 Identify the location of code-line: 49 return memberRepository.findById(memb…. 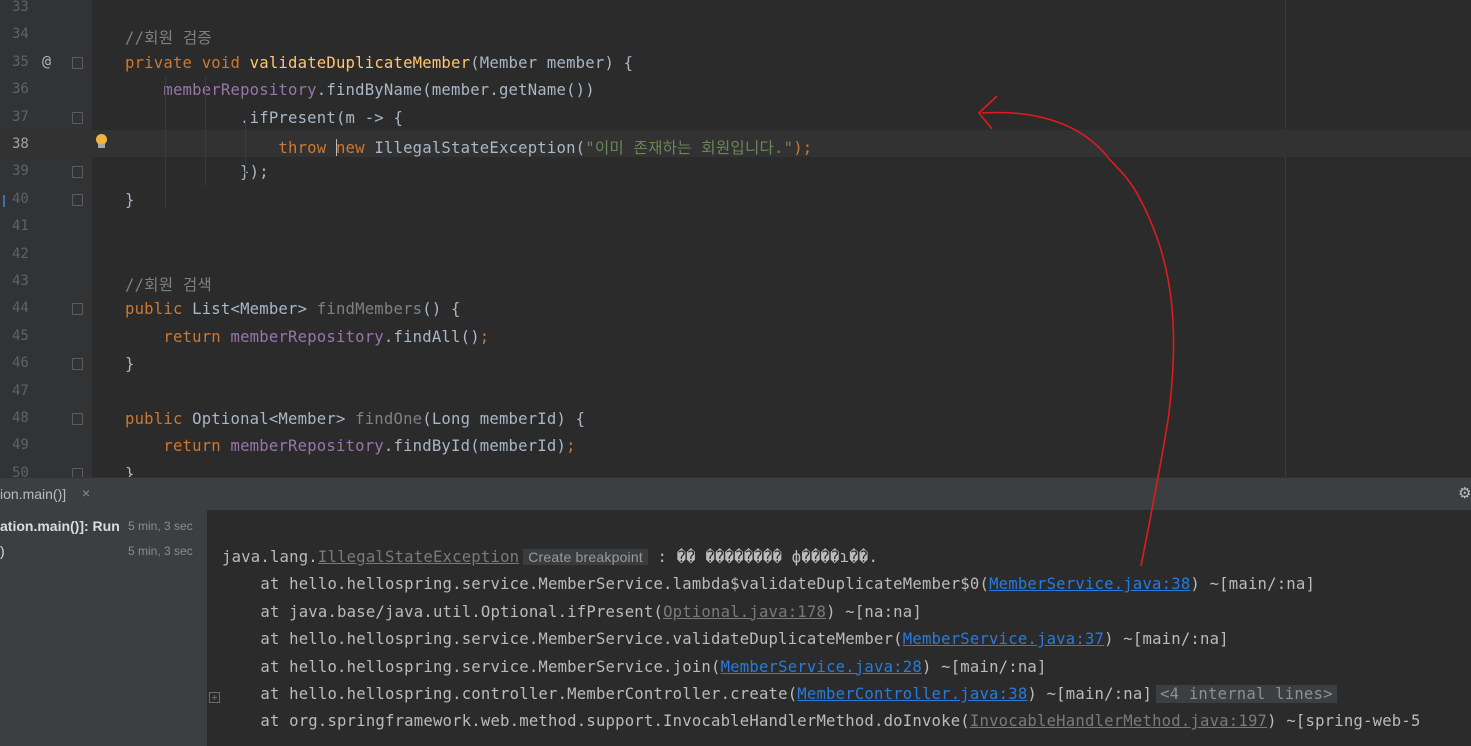
(735, 444).